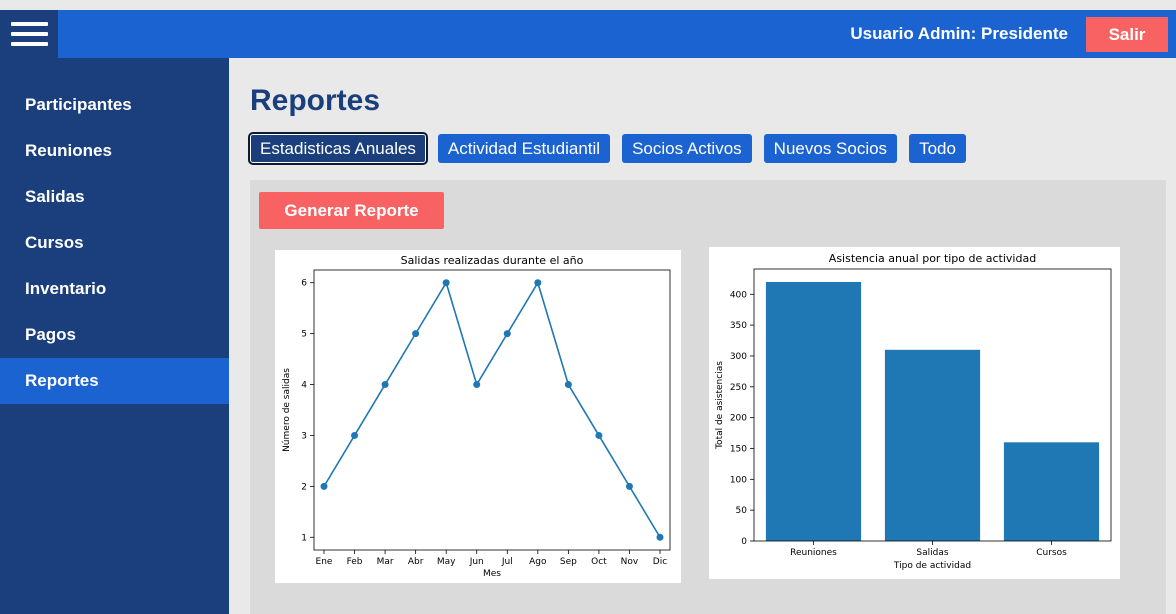 The image size is (1176, 614). I want to click on data-point-oct, so click(599, 435).